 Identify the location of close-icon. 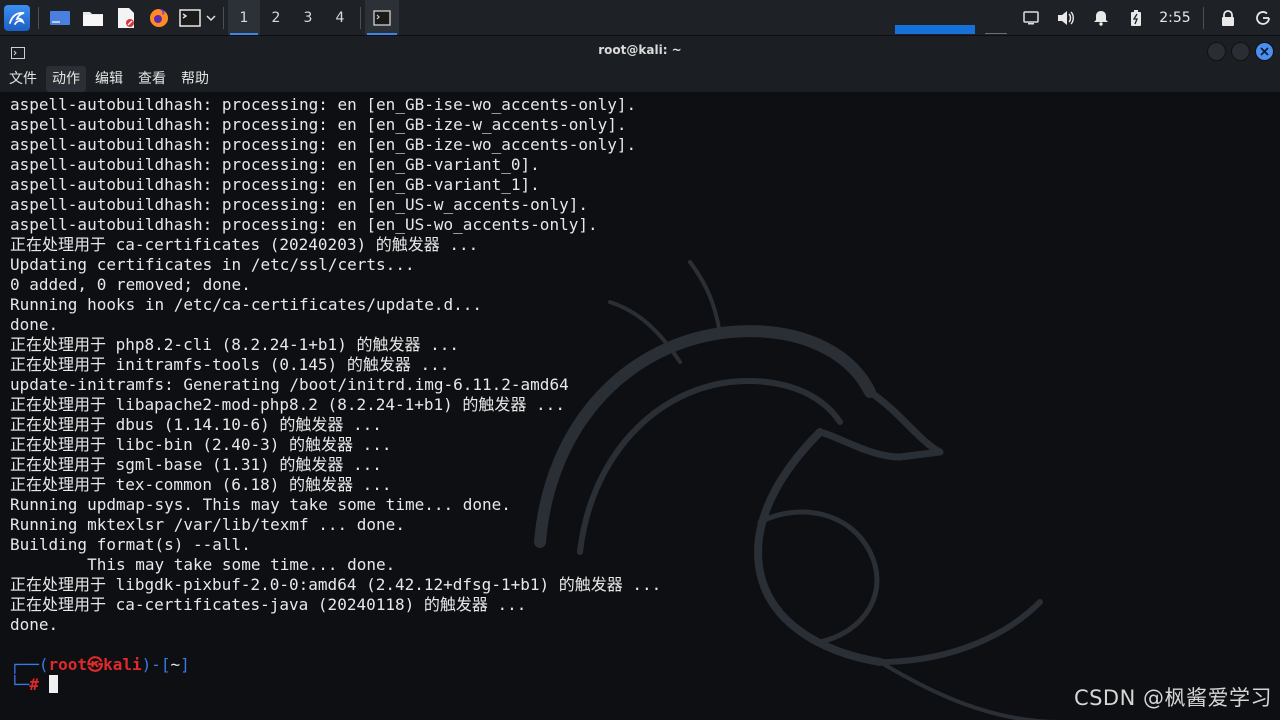
(1264, 51).